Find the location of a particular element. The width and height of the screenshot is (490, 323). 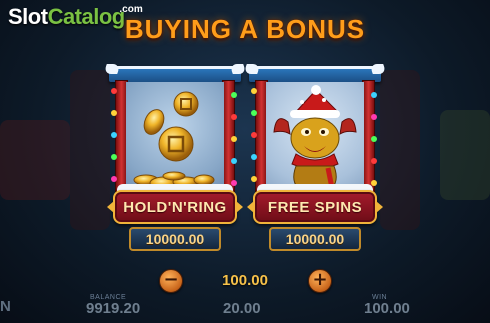

dragon-santa-icon is located at coordinates (315, 138).